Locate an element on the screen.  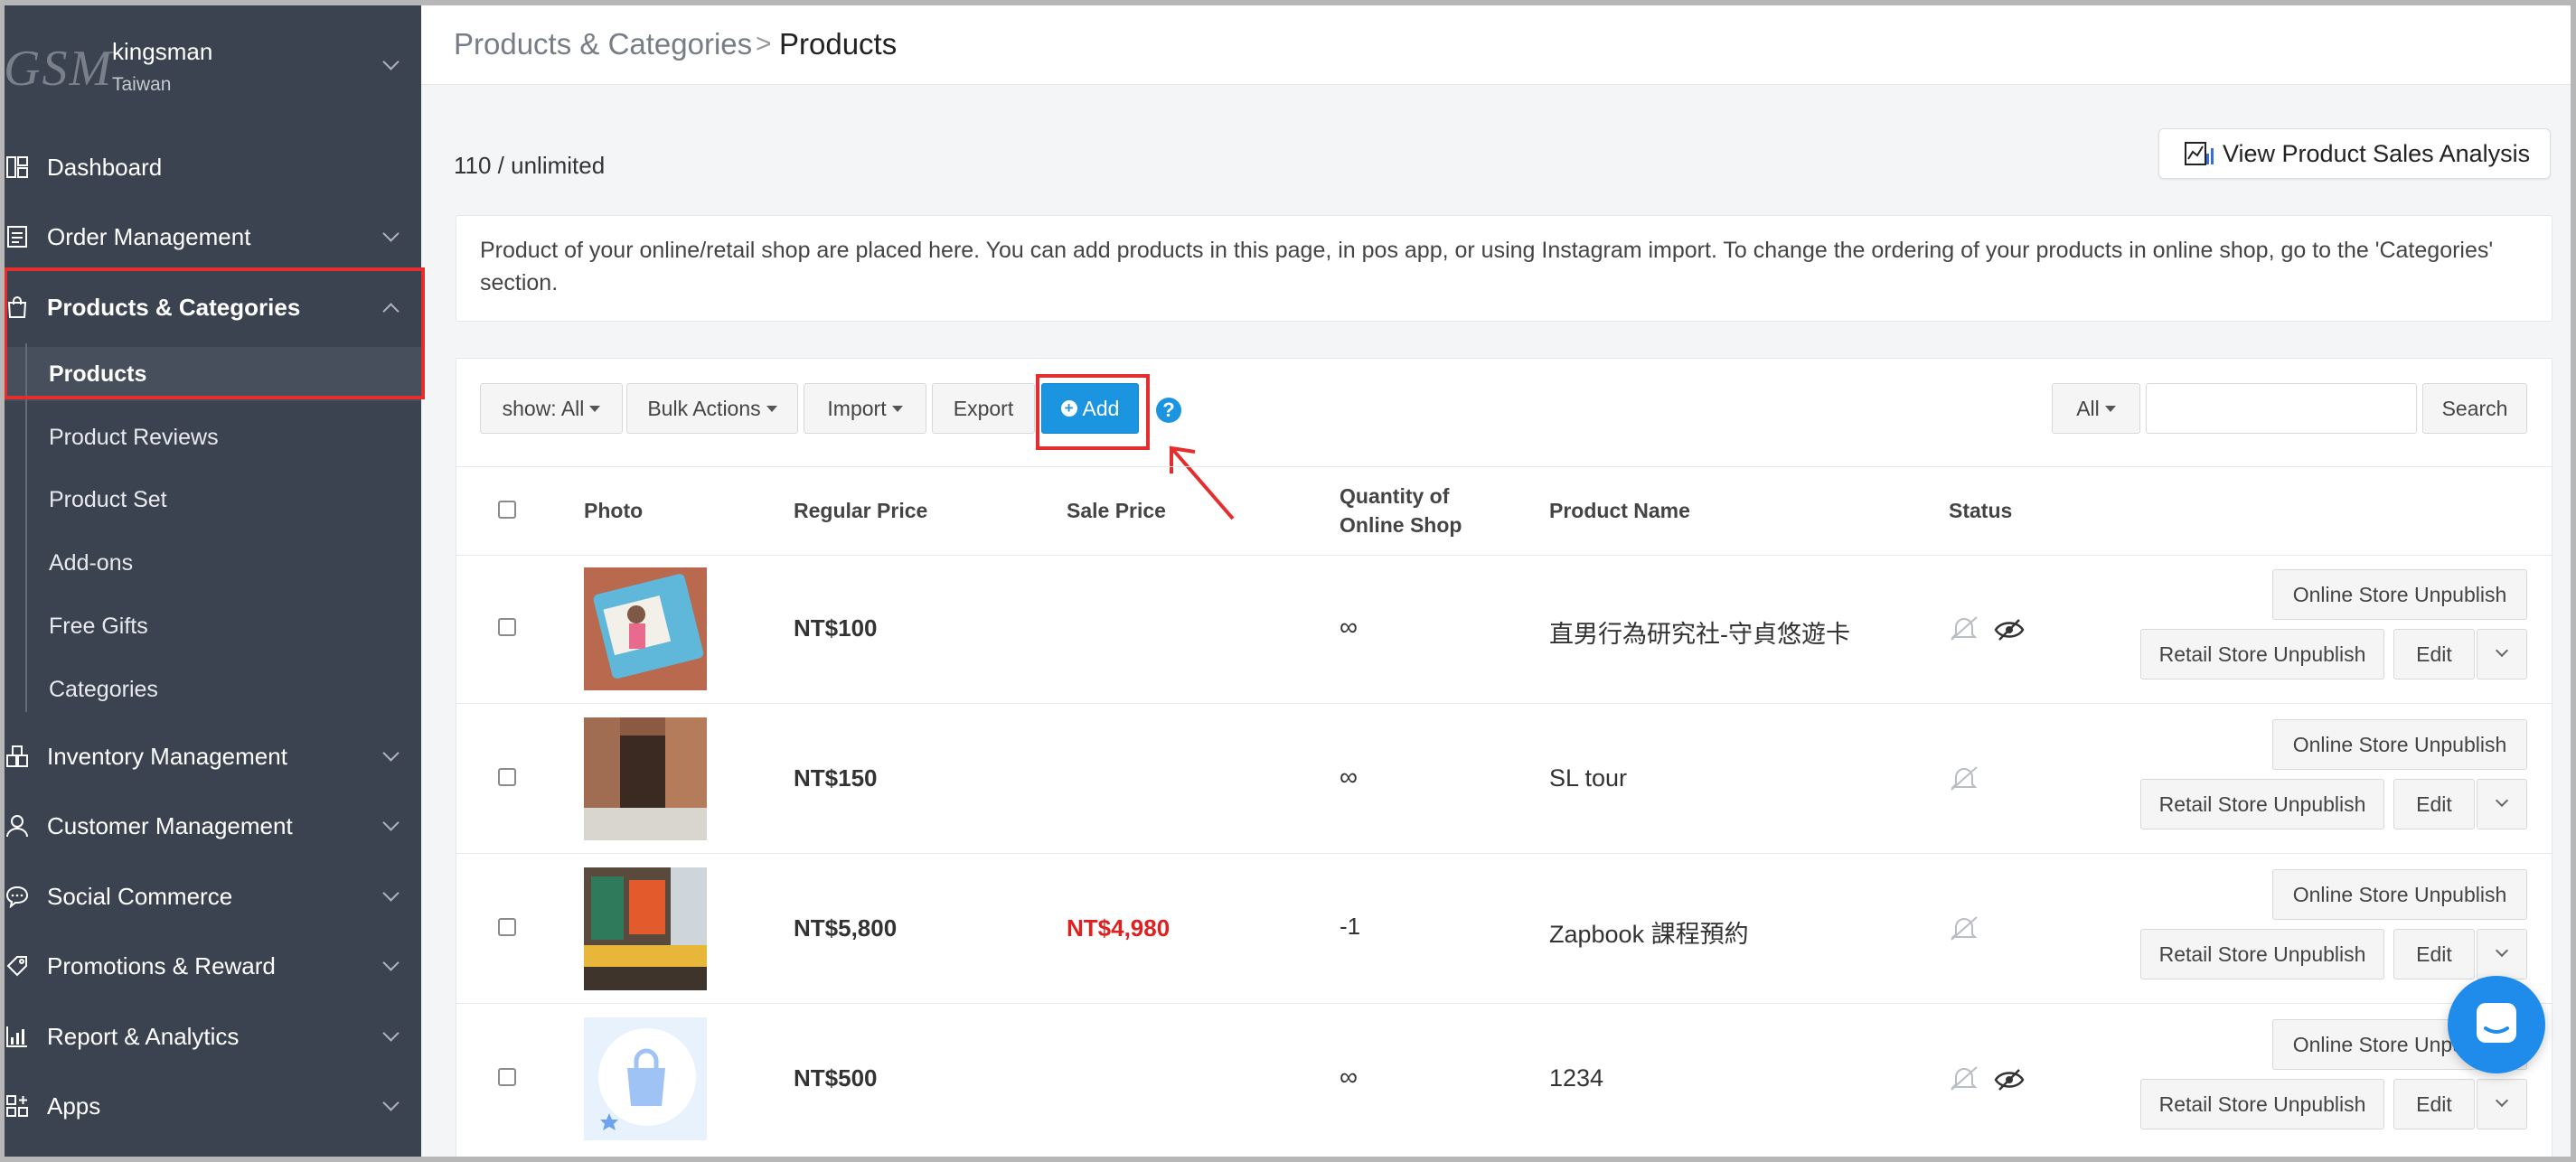
regular-price: NT$5,800 is located at coordinates (846, 928).